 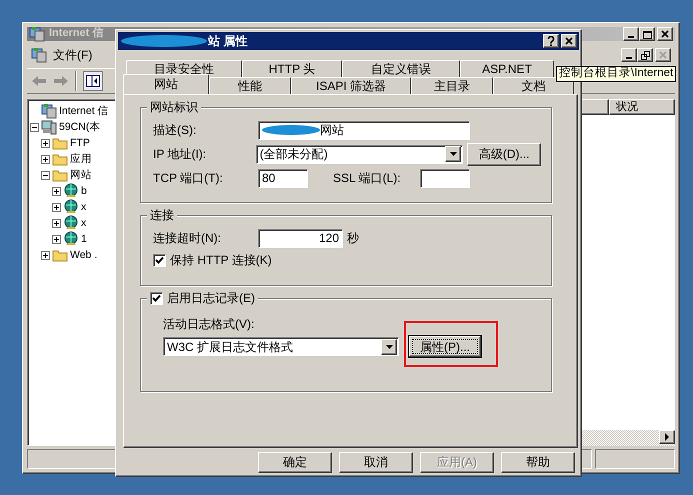 What do you see at coordinates (162, 215) in the screenshot?
I see `group-title: 连接` at bounding box center [162, 215].